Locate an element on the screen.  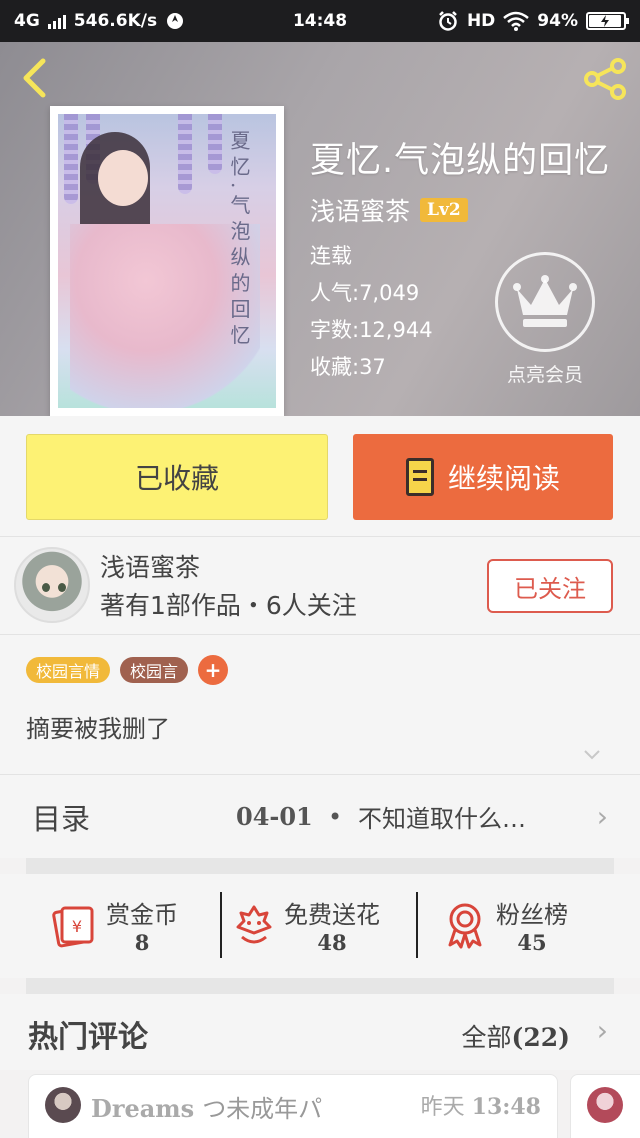
reward-coins-value: 8 is located at coordinates (142, 942).